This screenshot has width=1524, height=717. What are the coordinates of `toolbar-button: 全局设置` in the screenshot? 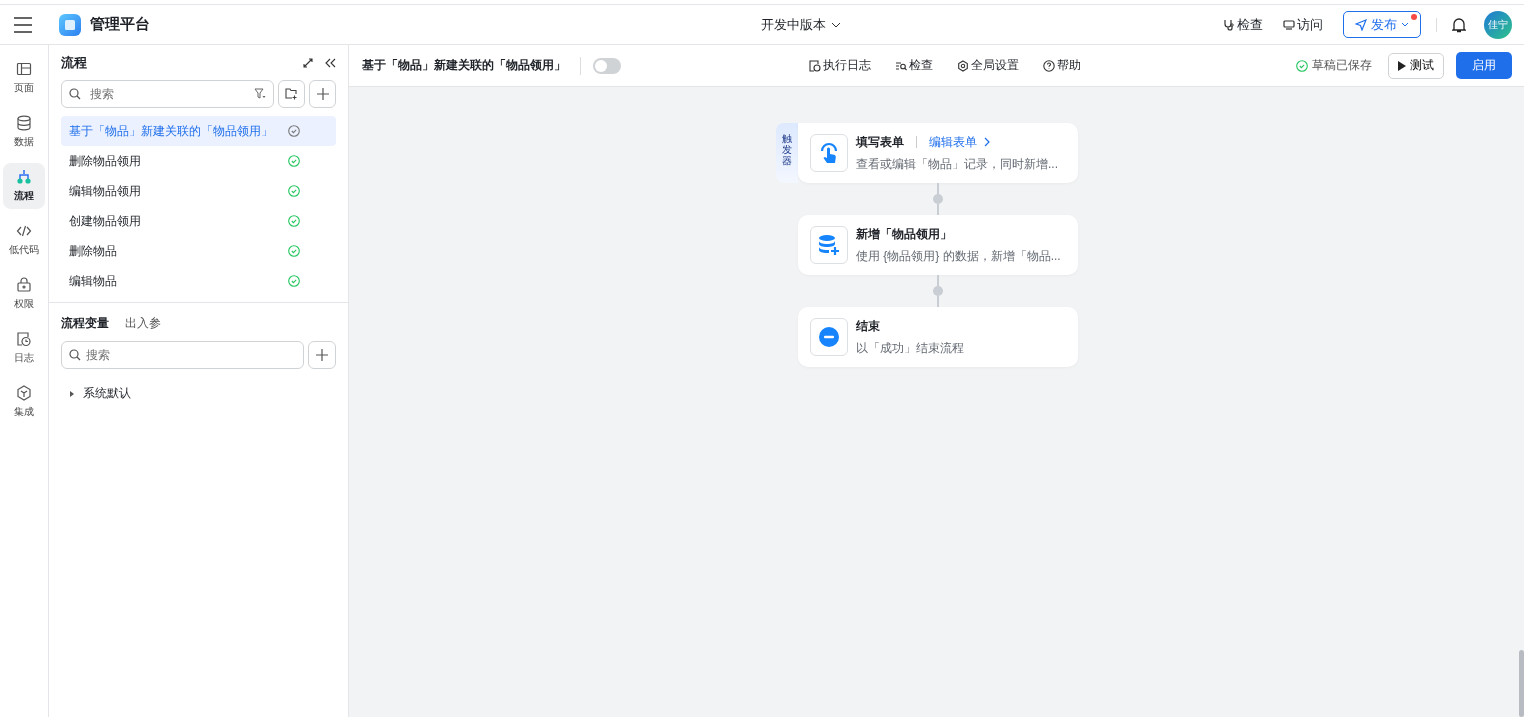 It's located at (988, 65).